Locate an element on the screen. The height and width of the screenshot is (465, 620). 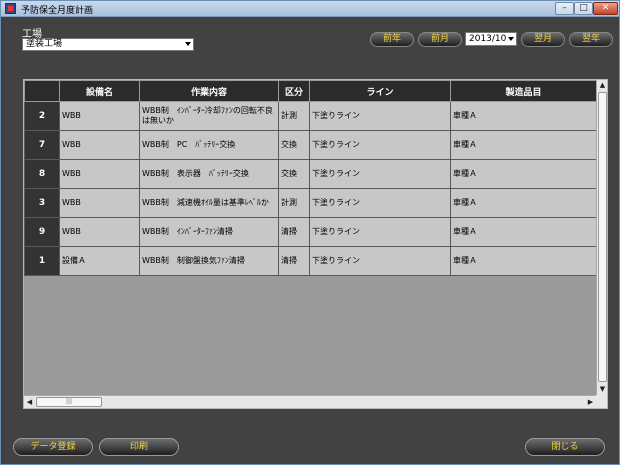
cell-work: WBB制 表示器 ﾊﾞｯﾃﾘｰ交換 is located at coordinates (209, 174).